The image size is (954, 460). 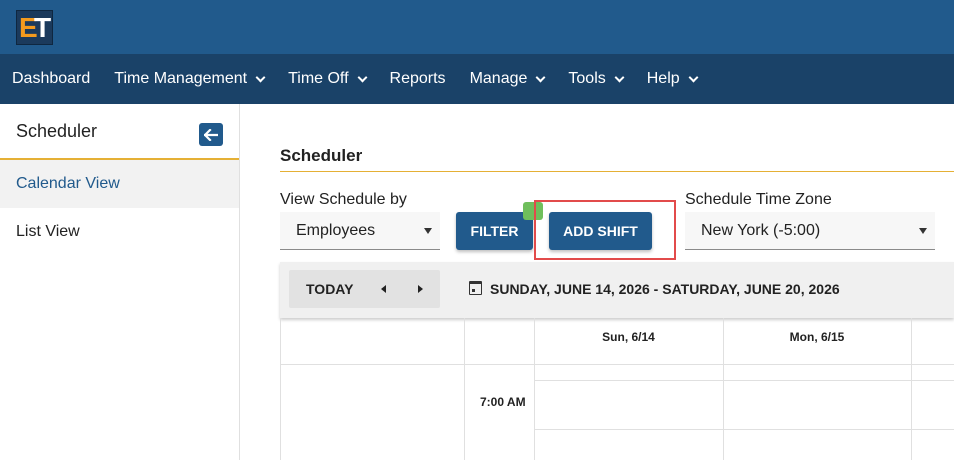 I want to click on collapse-sidebar-button, so click(x=211, y=134).